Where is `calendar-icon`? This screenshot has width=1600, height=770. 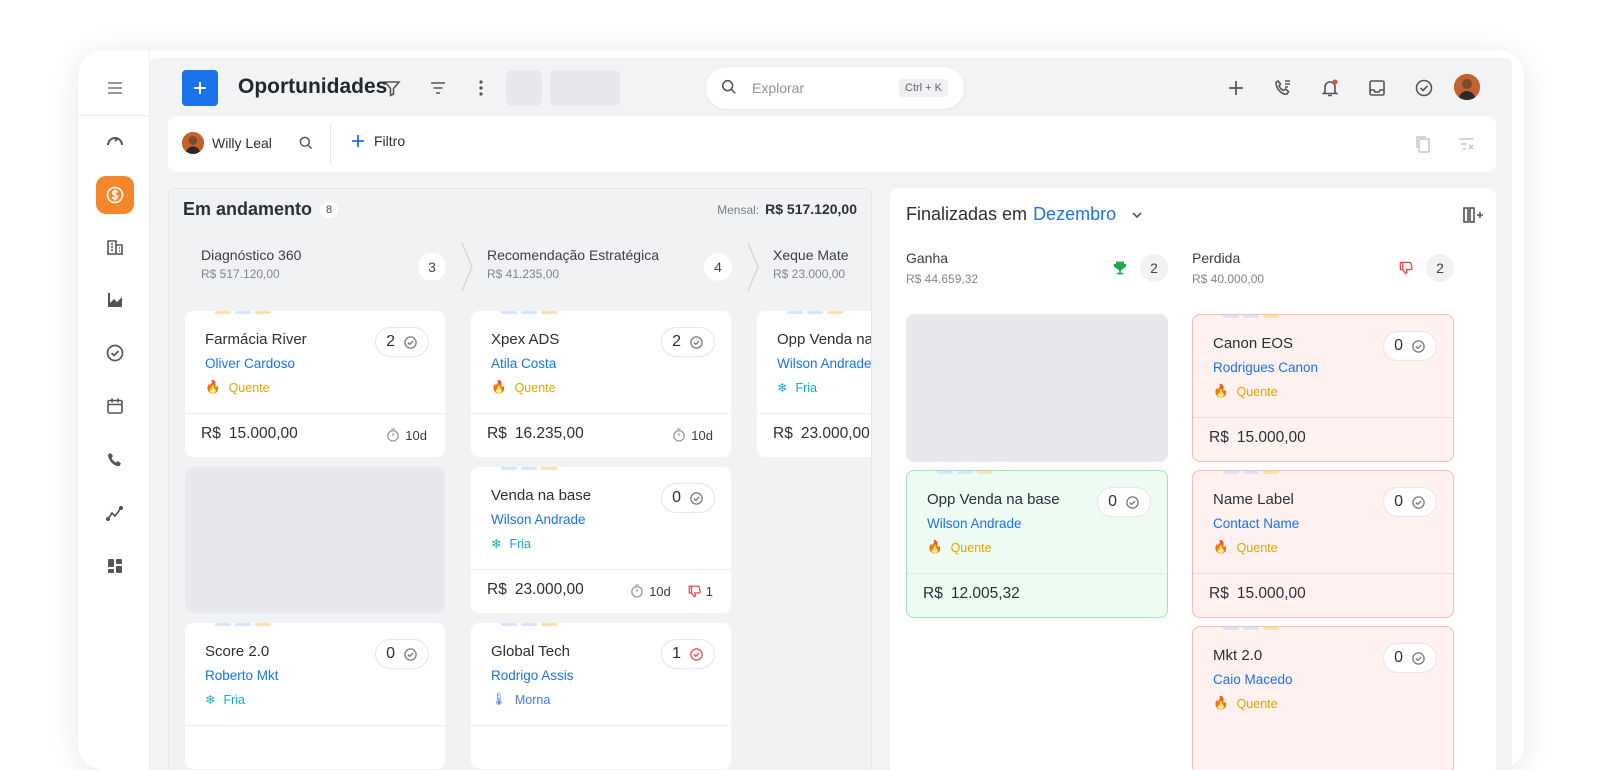
calendar-icon is located at coordinates (115, 406).